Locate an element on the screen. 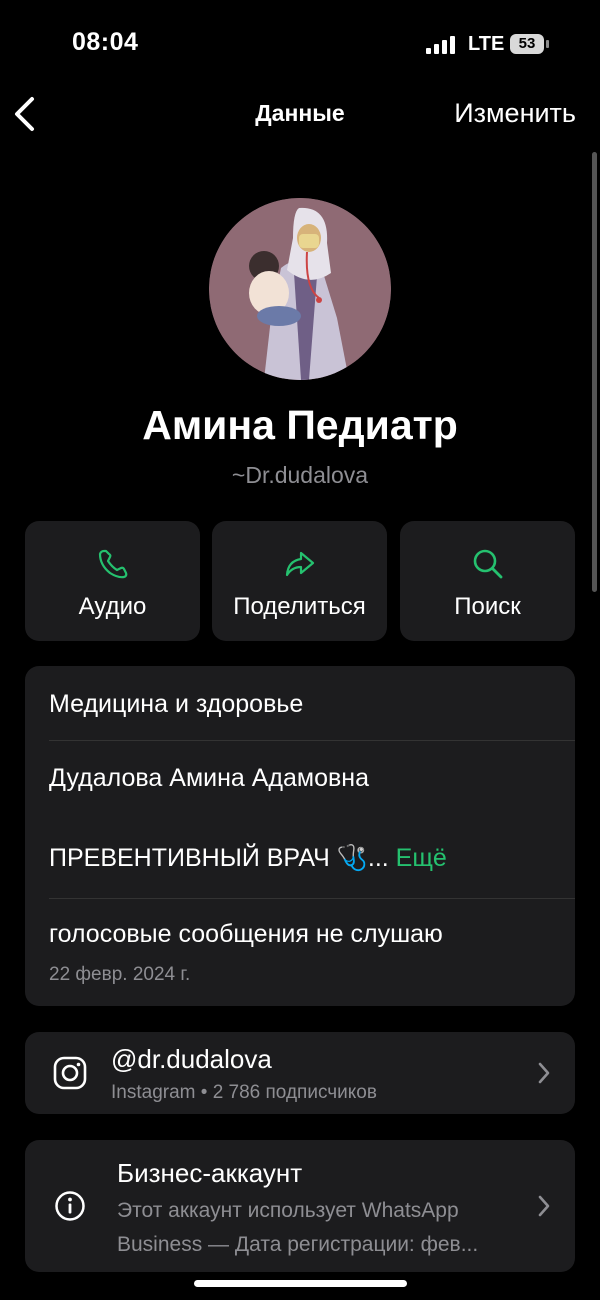  scrollbar is located at coordinates (594, 372).